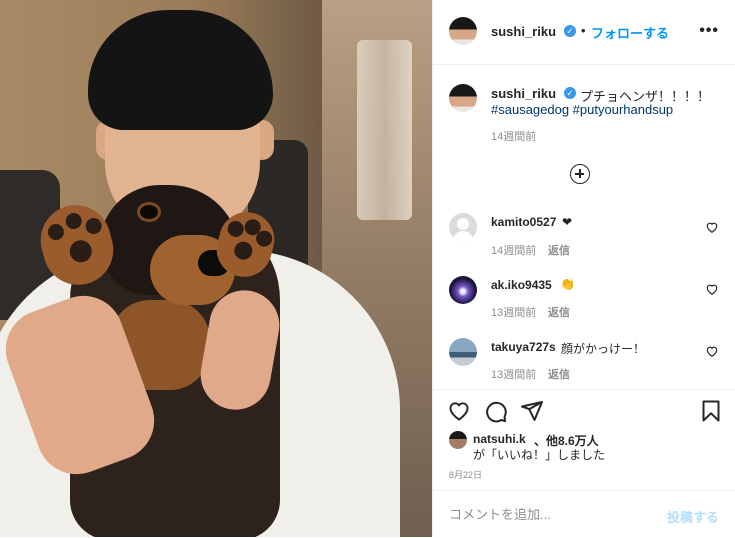 The height and width of the screenshot is (538, 735). Describe the element at coordinates (523, 31) in the screenshot. I see `header-username: sushi_riku` at that location.